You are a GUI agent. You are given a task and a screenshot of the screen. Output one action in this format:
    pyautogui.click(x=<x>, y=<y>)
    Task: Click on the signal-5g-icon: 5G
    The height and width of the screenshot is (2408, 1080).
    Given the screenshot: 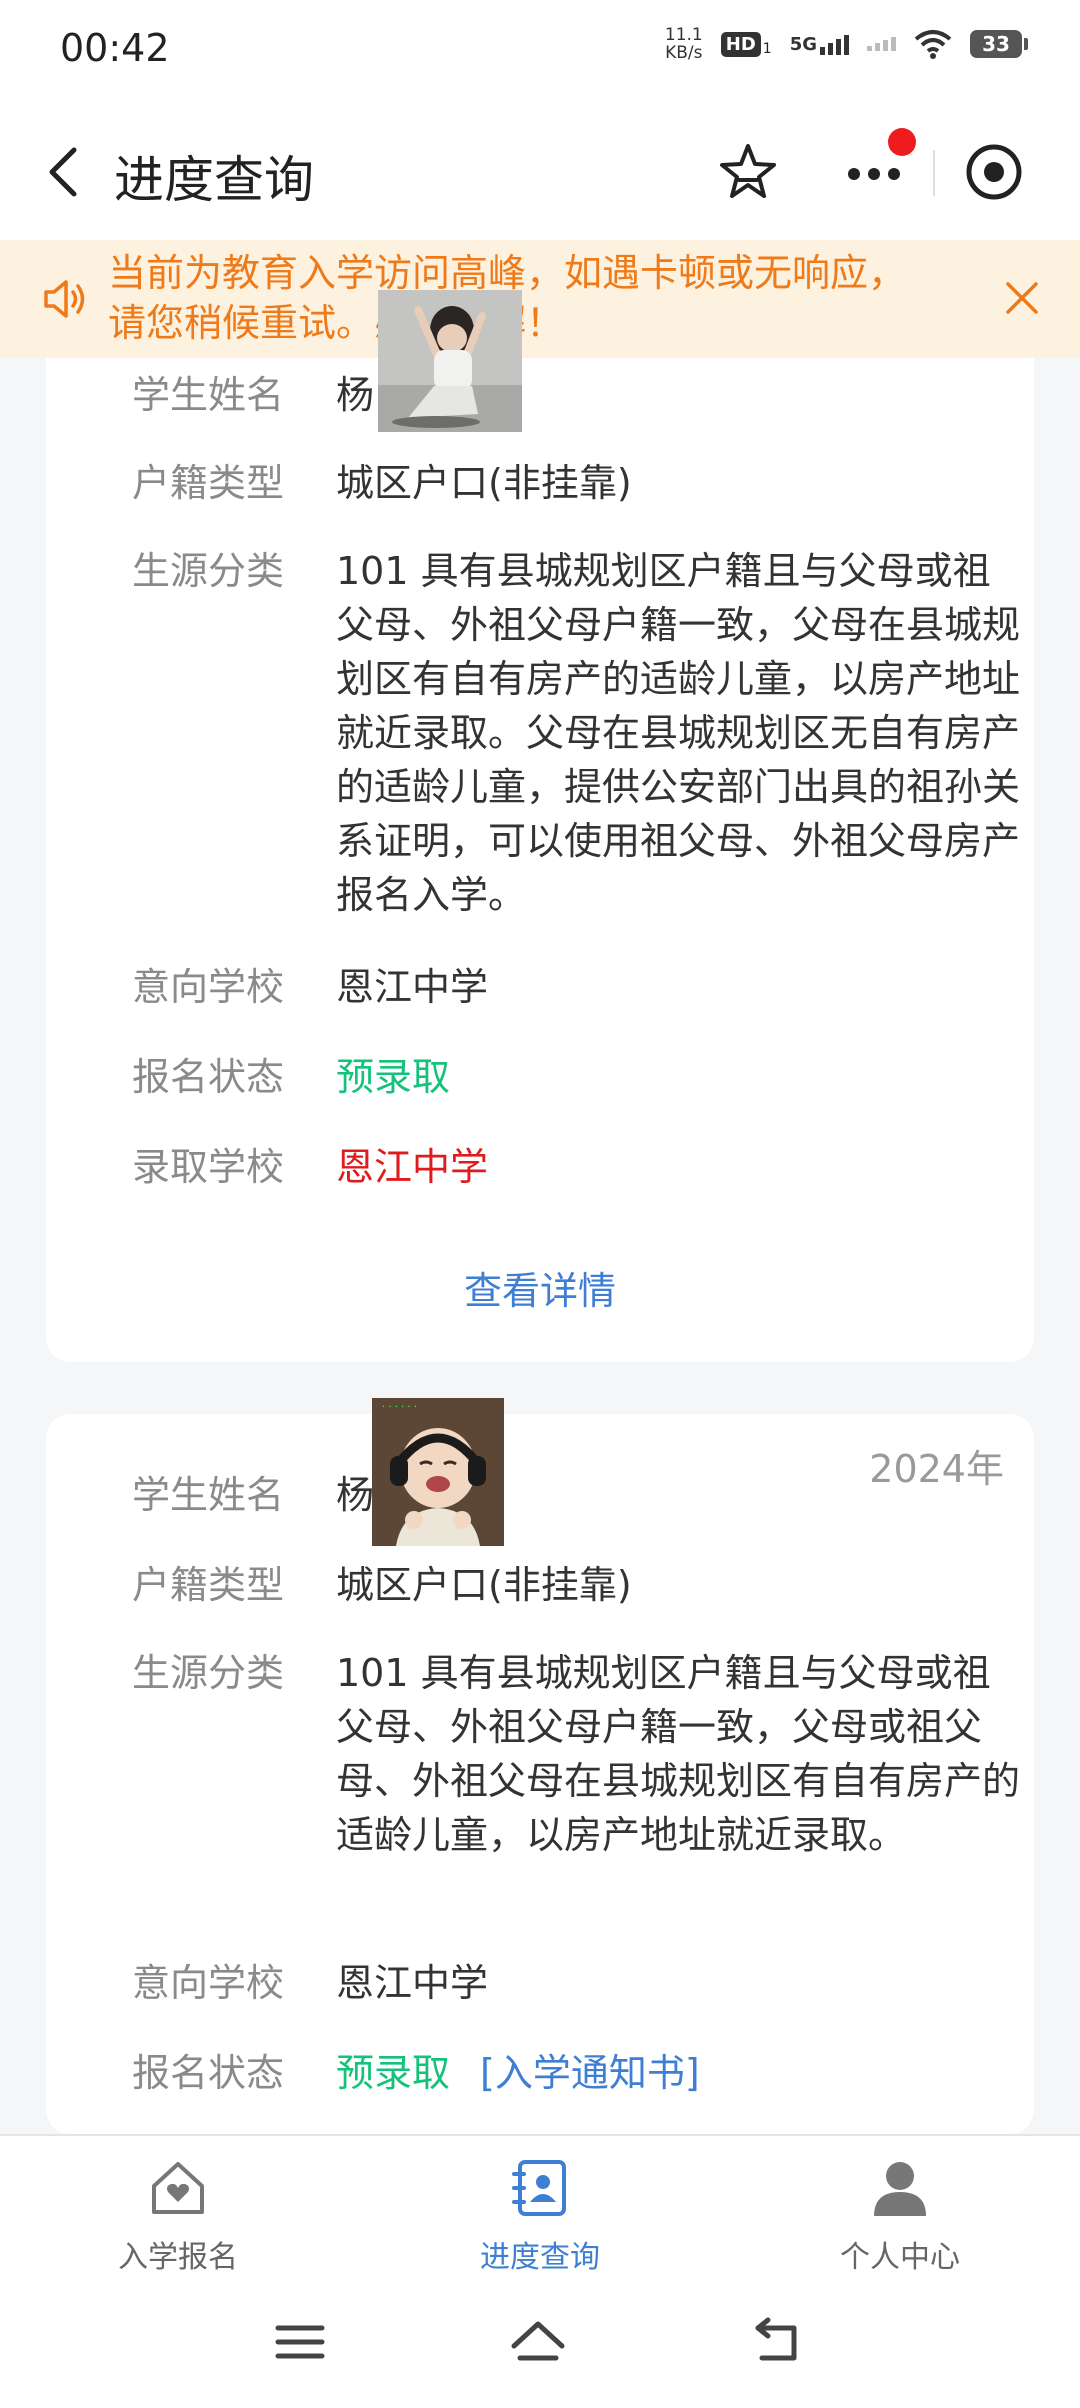 What is the action you would take?
    pyautogui.click(x=819, y=44)
    